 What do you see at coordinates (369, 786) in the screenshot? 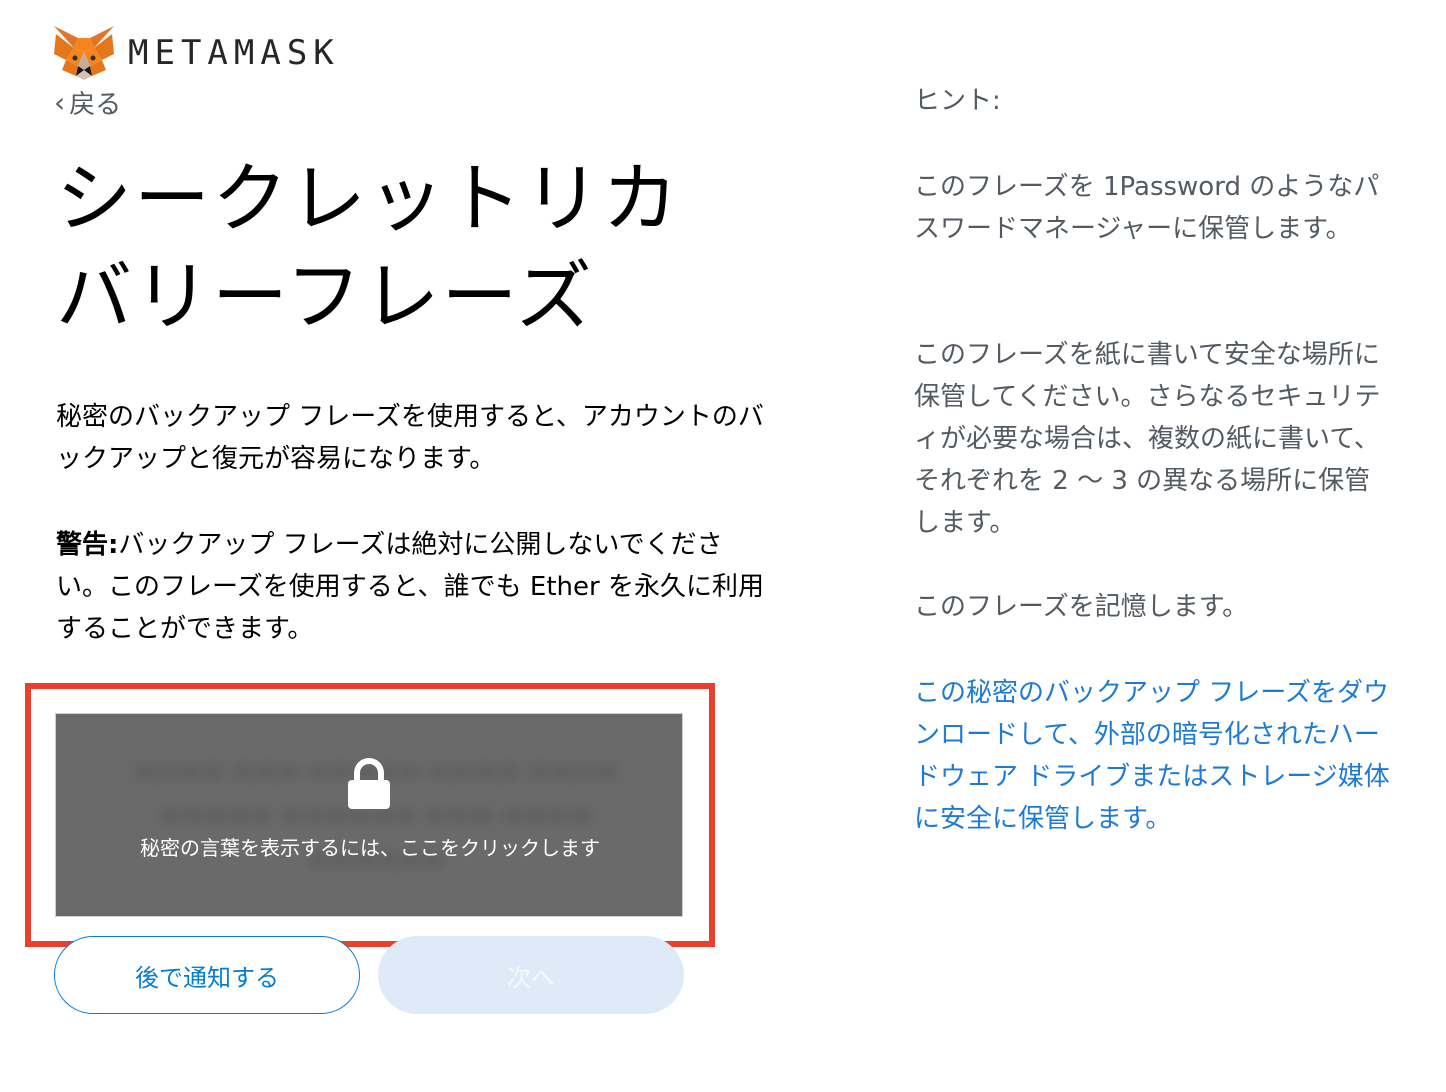
I see `lock-icon` at bounding box center [369, 786].